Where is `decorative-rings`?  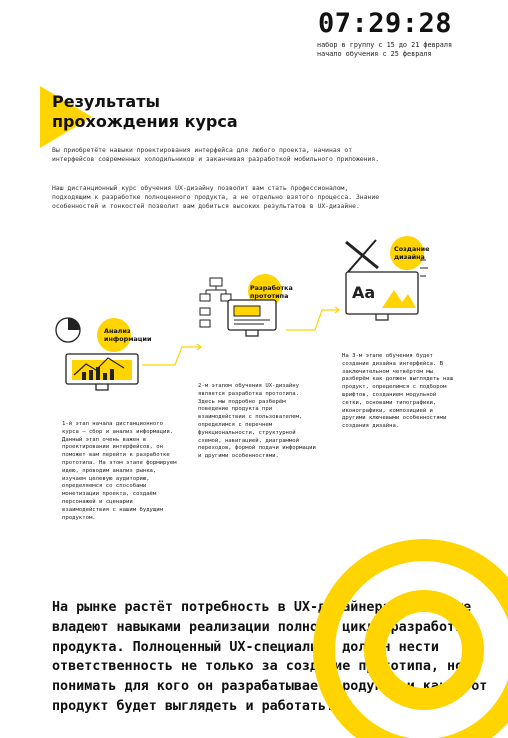 decorative-rings is located at coordinates (410, 638).